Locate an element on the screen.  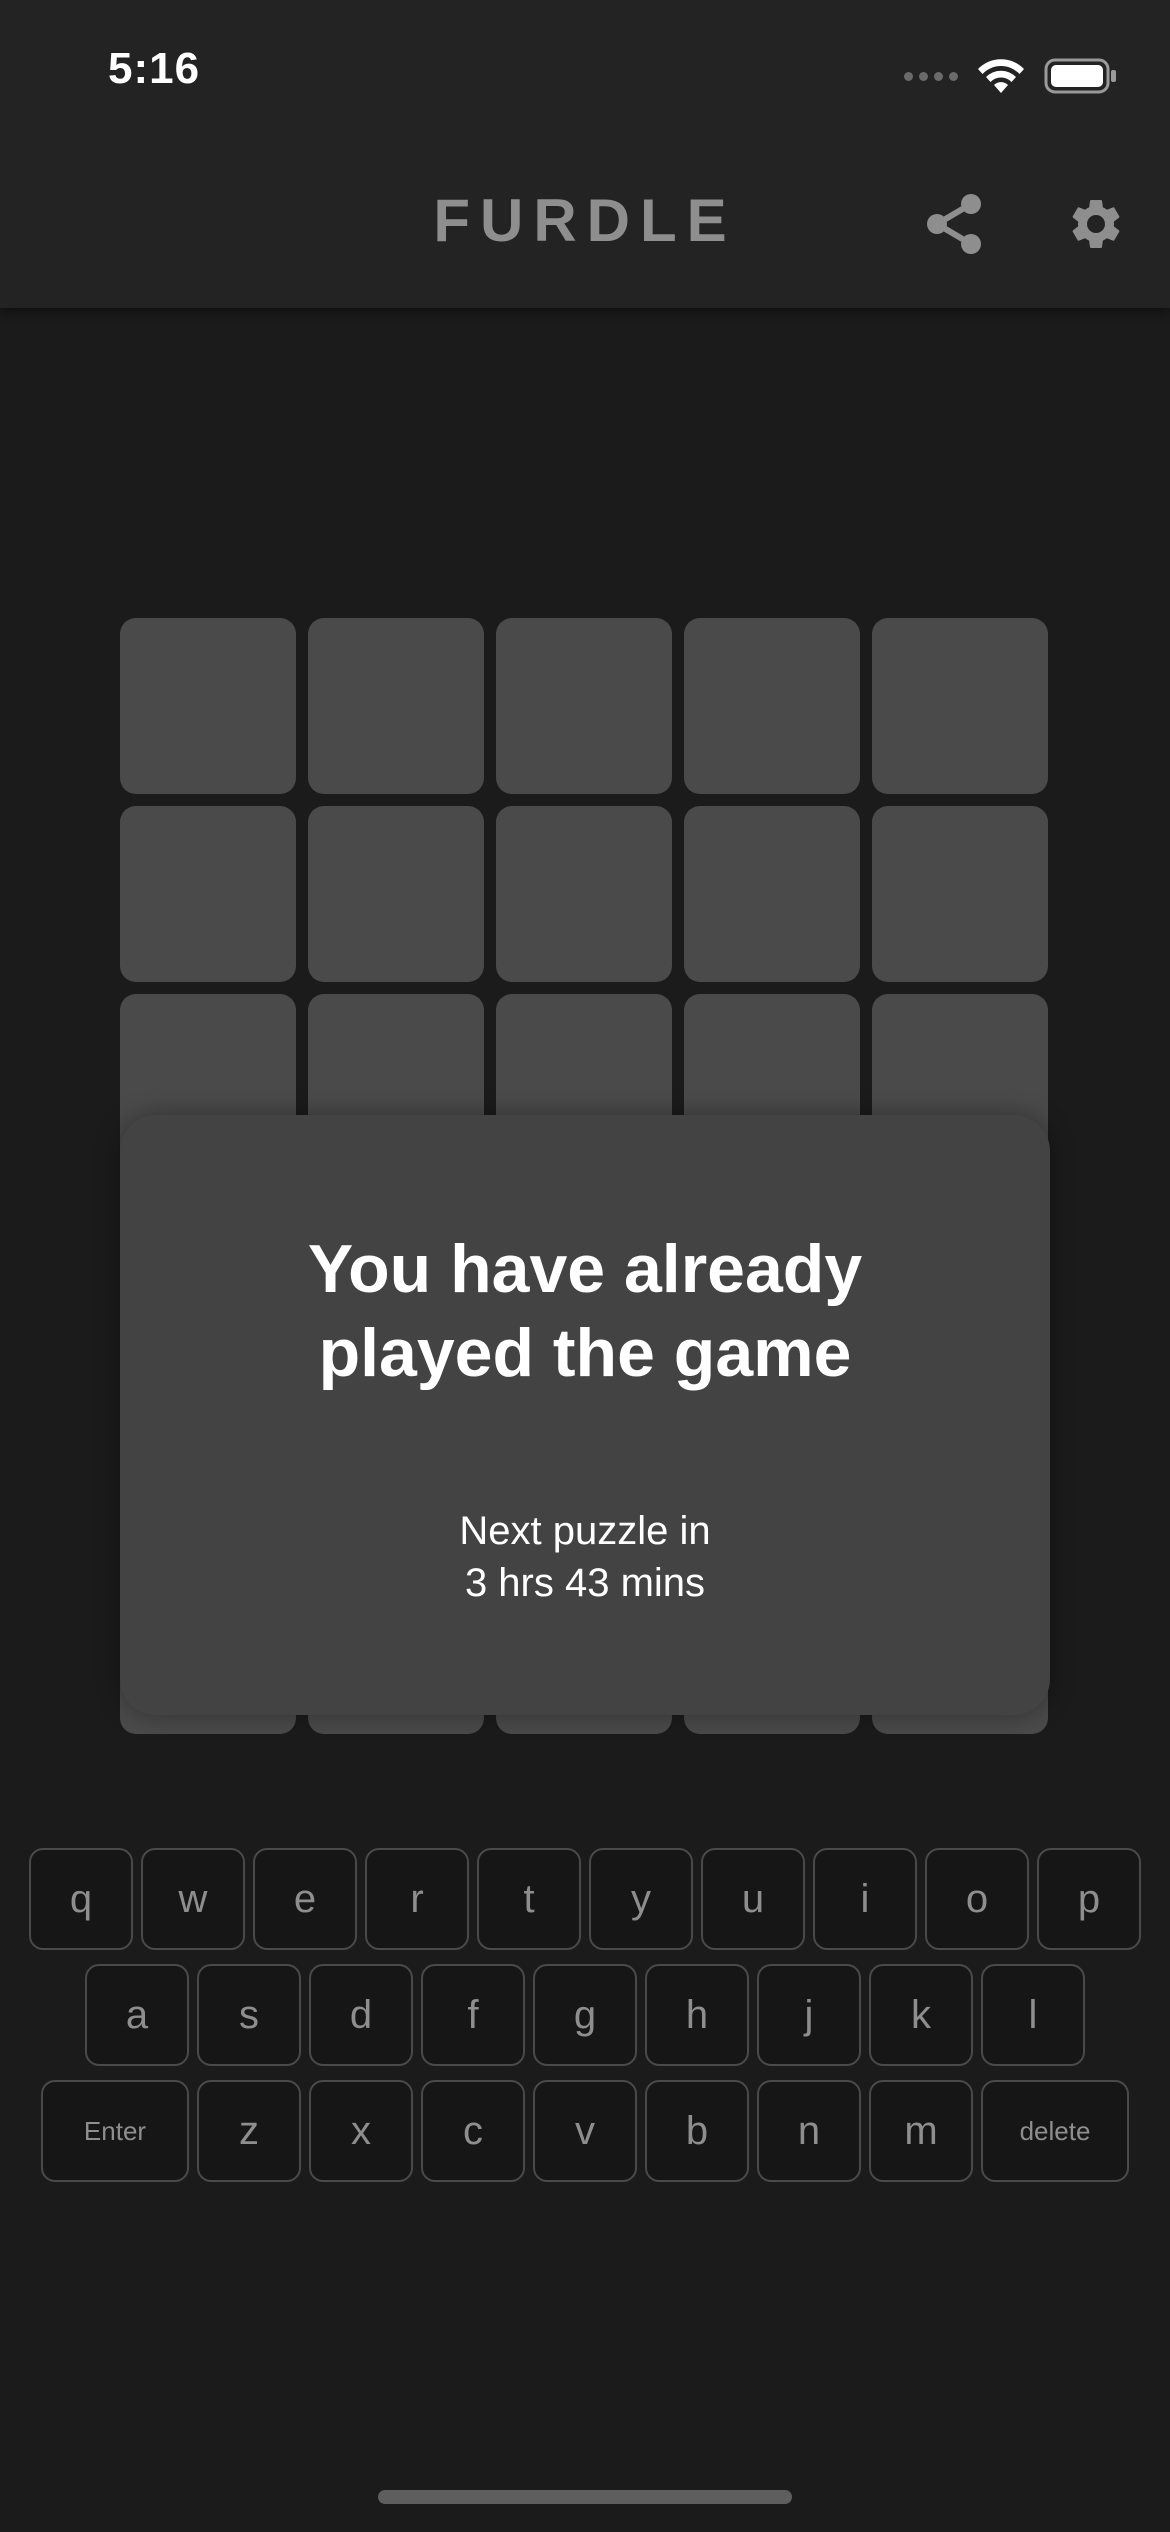
key-n: n is located at coordinates (809, 2131).